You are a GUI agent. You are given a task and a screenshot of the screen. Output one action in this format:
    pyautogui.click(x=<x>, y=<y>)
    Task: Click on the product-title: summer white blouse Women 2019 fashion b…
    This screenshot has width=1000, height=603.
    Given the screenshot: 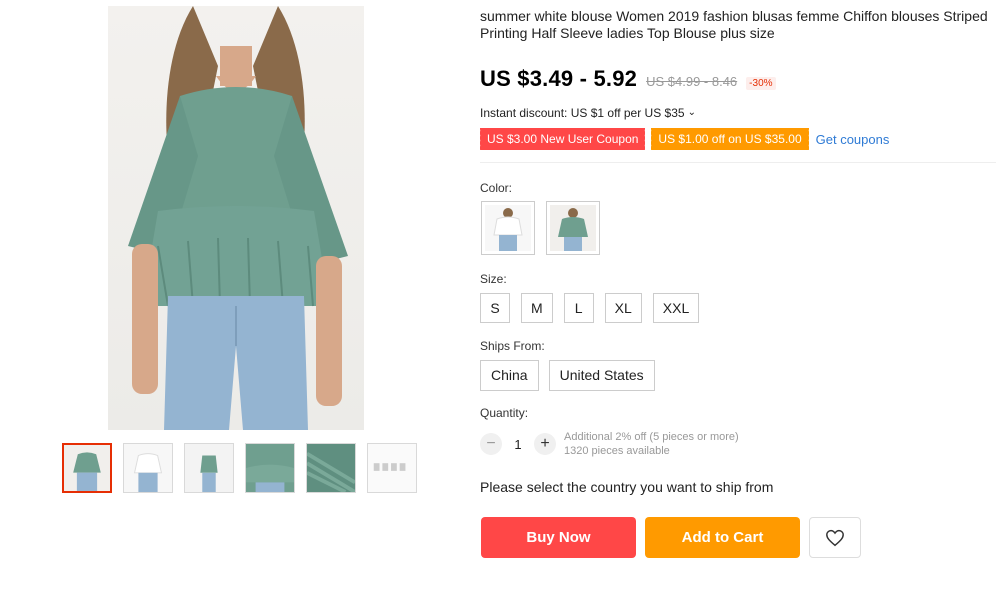 What is the action you would take?
    pyautogui.click(x=734, y=24)
    